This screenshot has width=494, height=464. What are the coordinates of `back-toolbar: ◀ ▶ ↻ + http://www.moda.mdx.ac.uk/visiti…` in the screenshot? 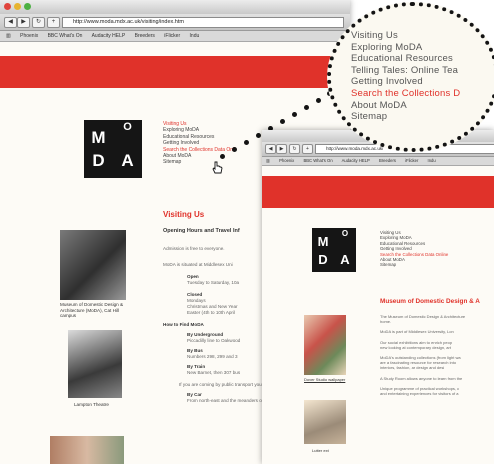 It's located at (175, 22).